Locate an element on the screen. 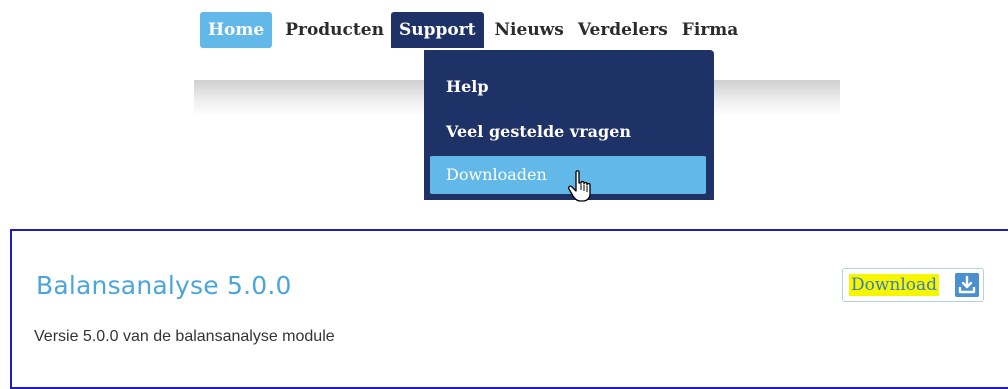 The image size is (1008, 389). nav-item-verdelers: Verdelers is located at coordinates (623, 30).